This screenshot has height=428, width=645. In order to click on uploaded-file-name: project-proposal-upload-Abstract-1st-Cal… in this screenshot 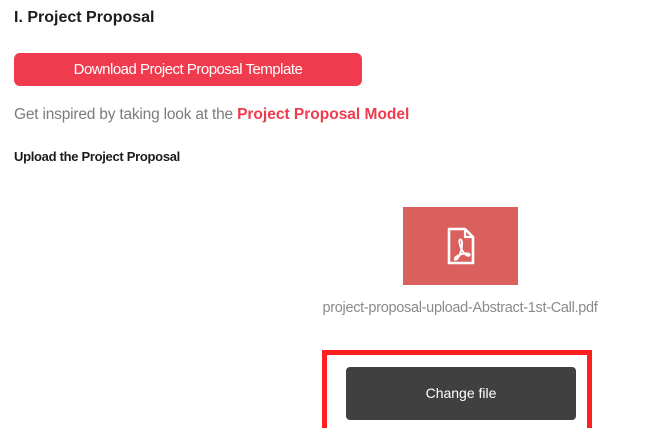, I will do `click(460, 308)`.